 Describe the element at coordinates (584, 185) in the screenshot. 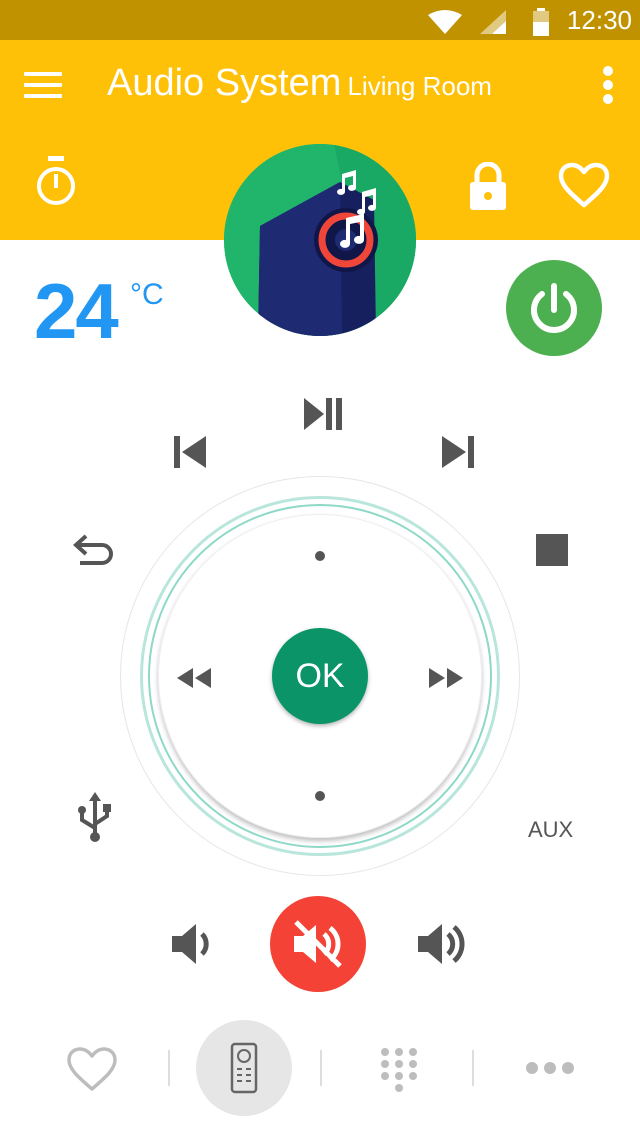

I see `heart-icon` at that location.